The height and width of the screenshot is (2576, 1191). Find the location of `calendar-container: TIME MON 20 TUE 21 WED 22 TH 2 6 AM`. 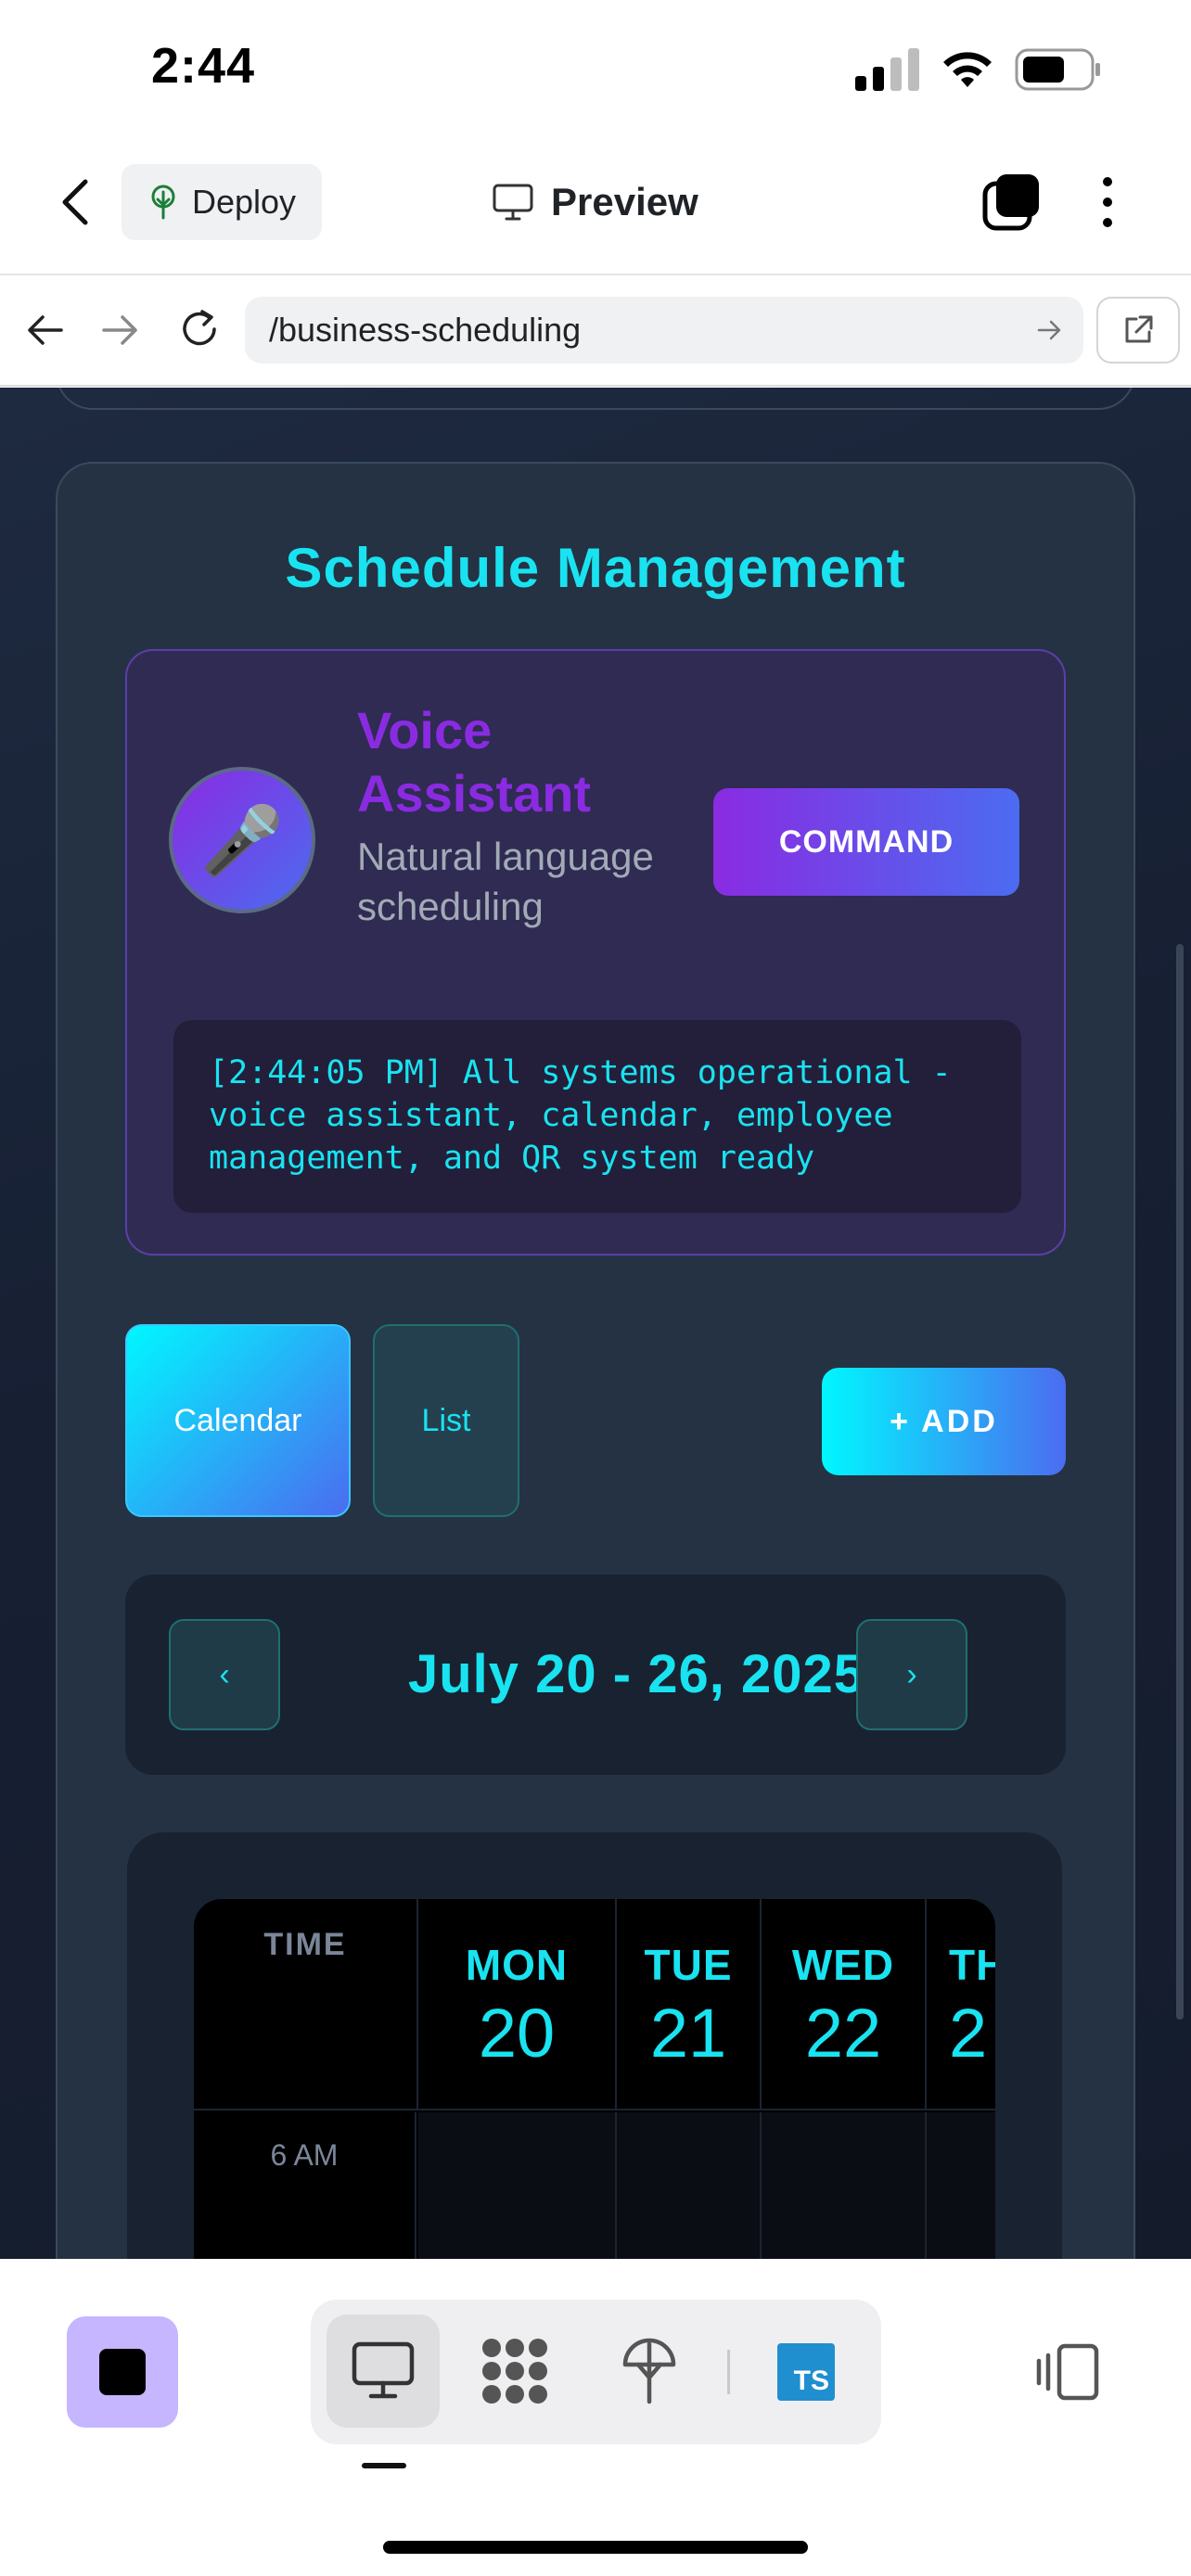

calendar-container: TIME MON 20 TUE 21 WED 22 TH 2 6 AM is located at coordinates (594, 2046).